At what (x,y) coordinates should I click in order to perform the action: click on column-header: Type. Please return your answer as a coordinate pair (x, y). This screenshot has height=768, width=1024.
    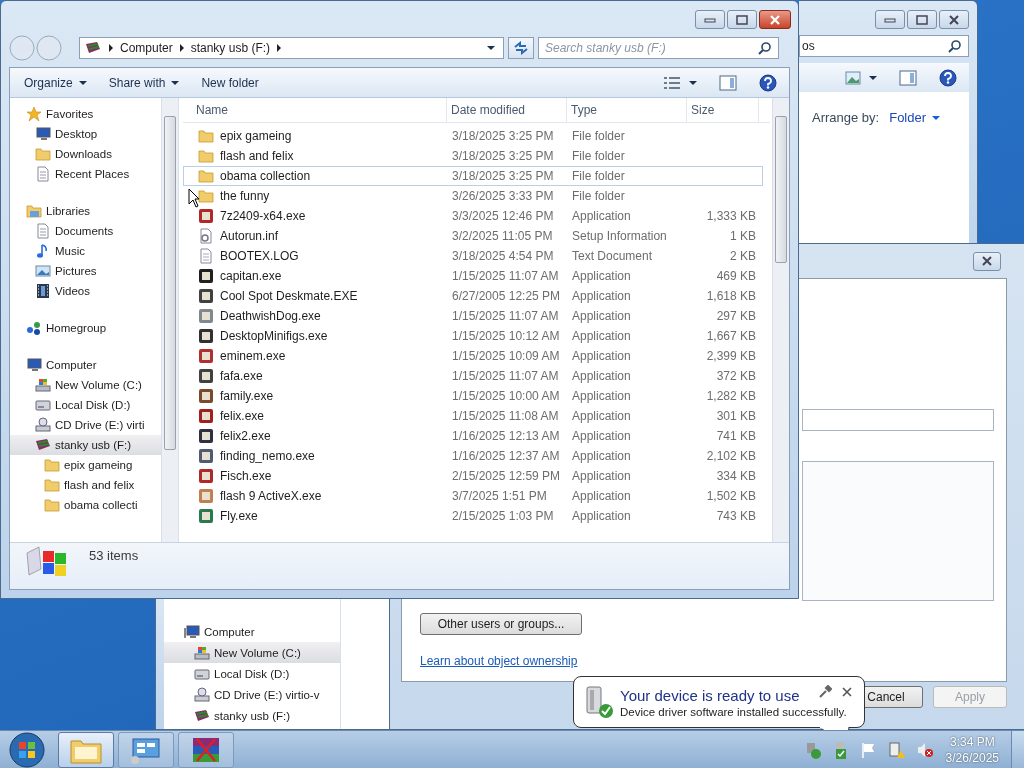
    Looking at the image, I should click on (627, 110).